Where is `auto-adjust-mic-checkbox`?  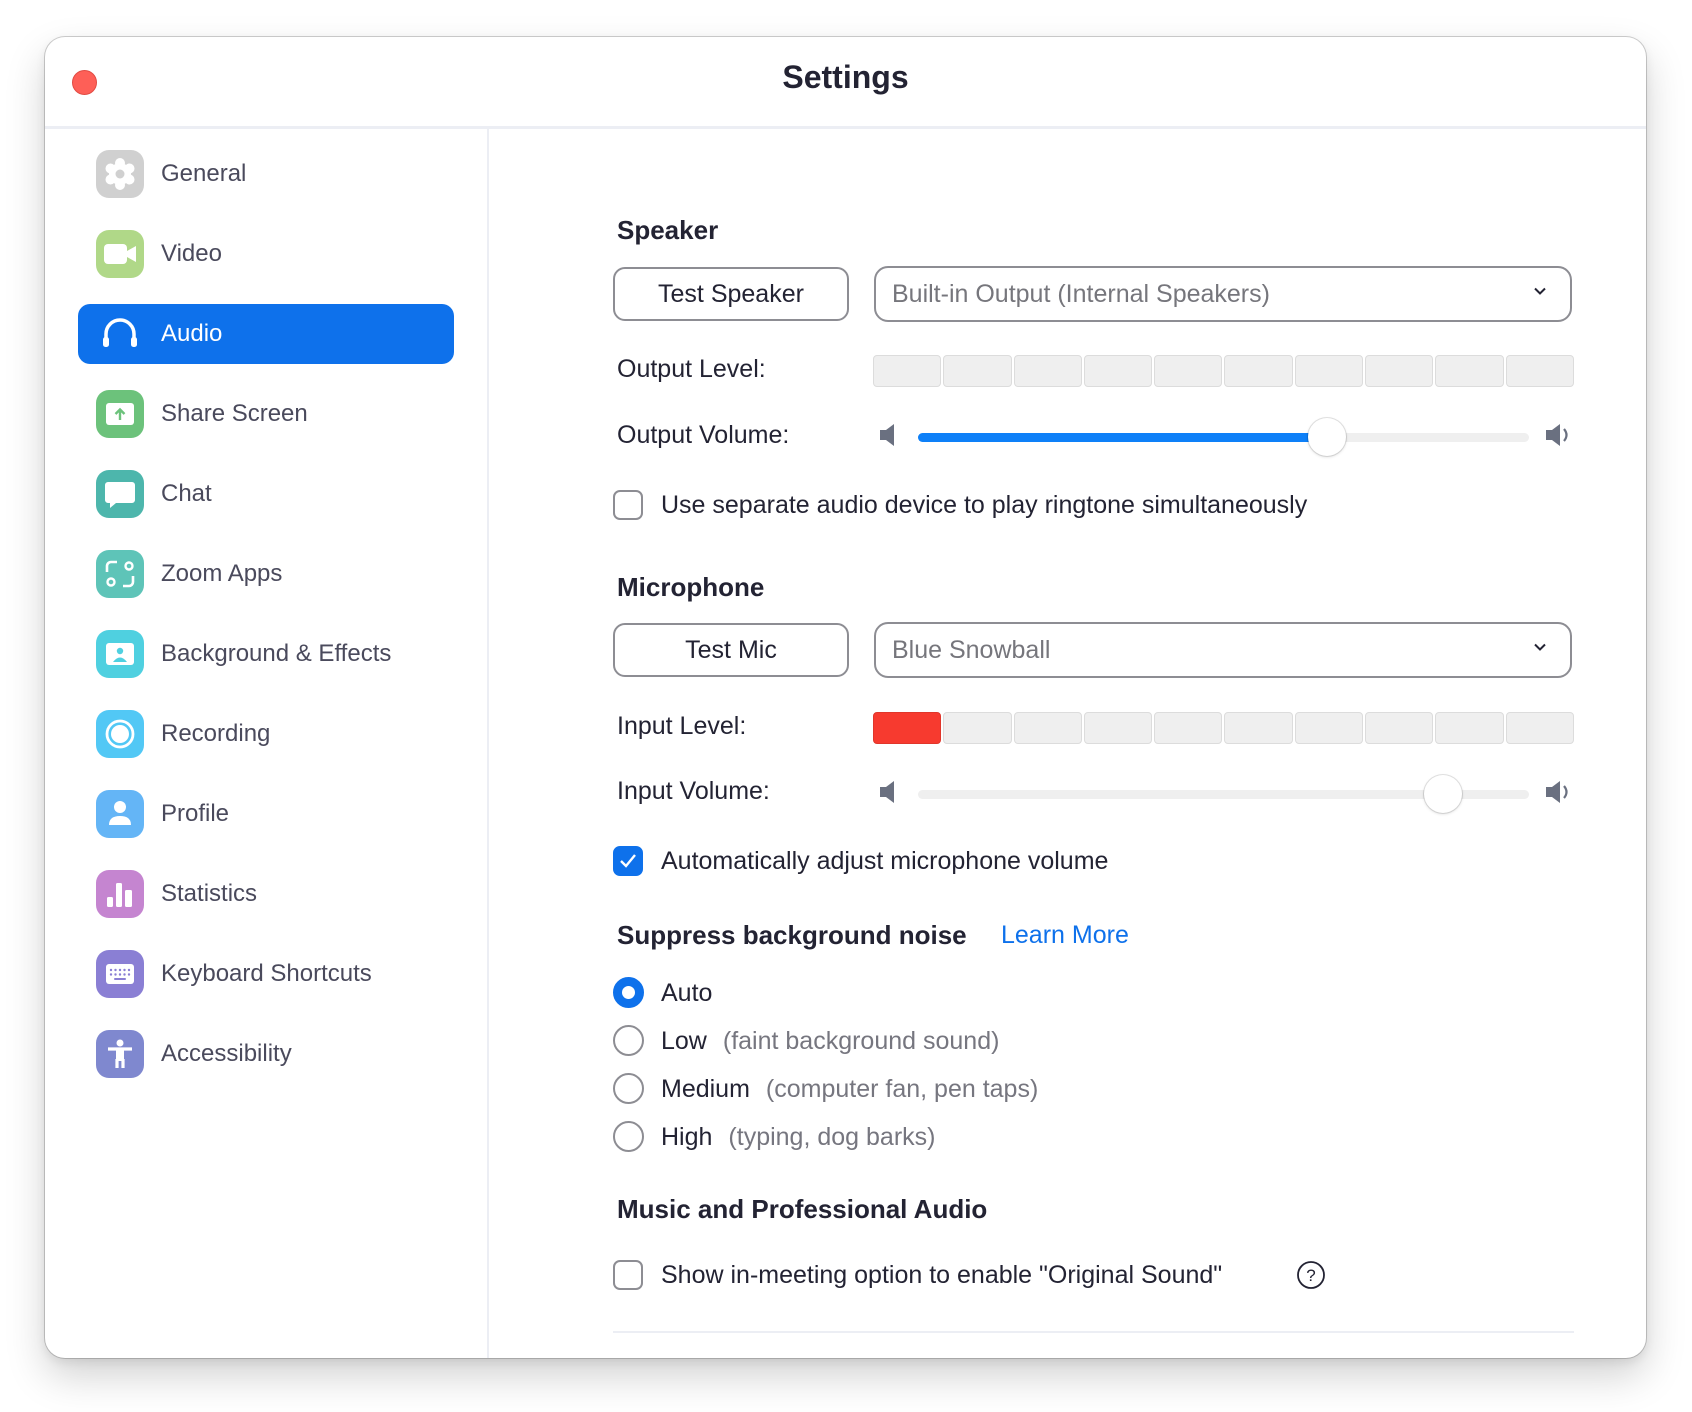
auto-adjust-mic-checkbox is located at coordinates (628, 861).